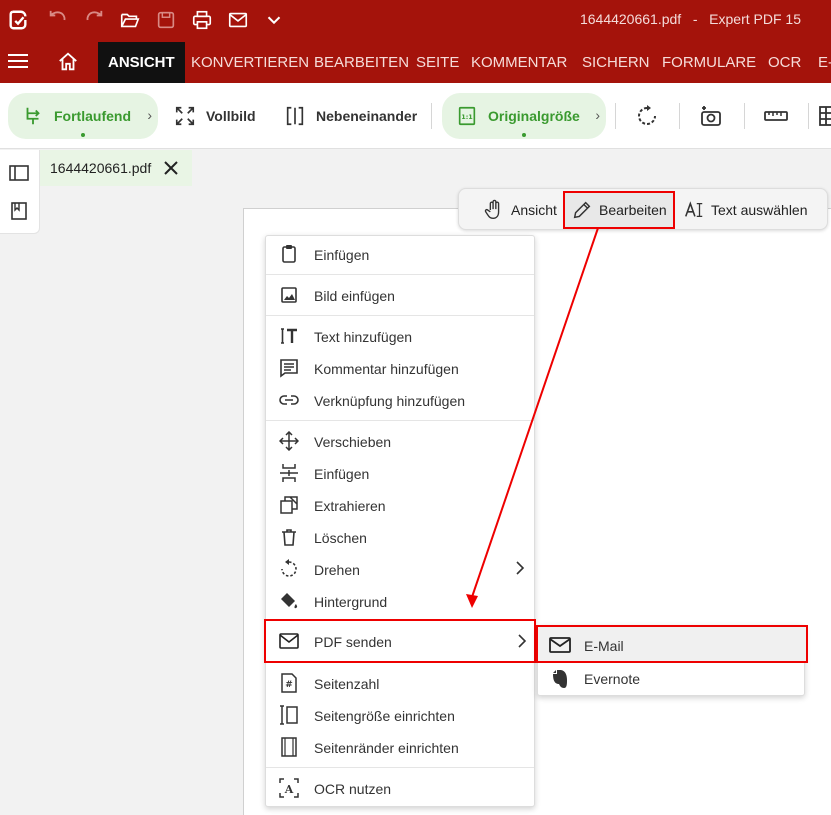 The height and width of the screenshot is (815, 831). Describe the element at coordinates (400, 569) in the screenshot. I see `menu-item-rotate: Drehen` at that location.